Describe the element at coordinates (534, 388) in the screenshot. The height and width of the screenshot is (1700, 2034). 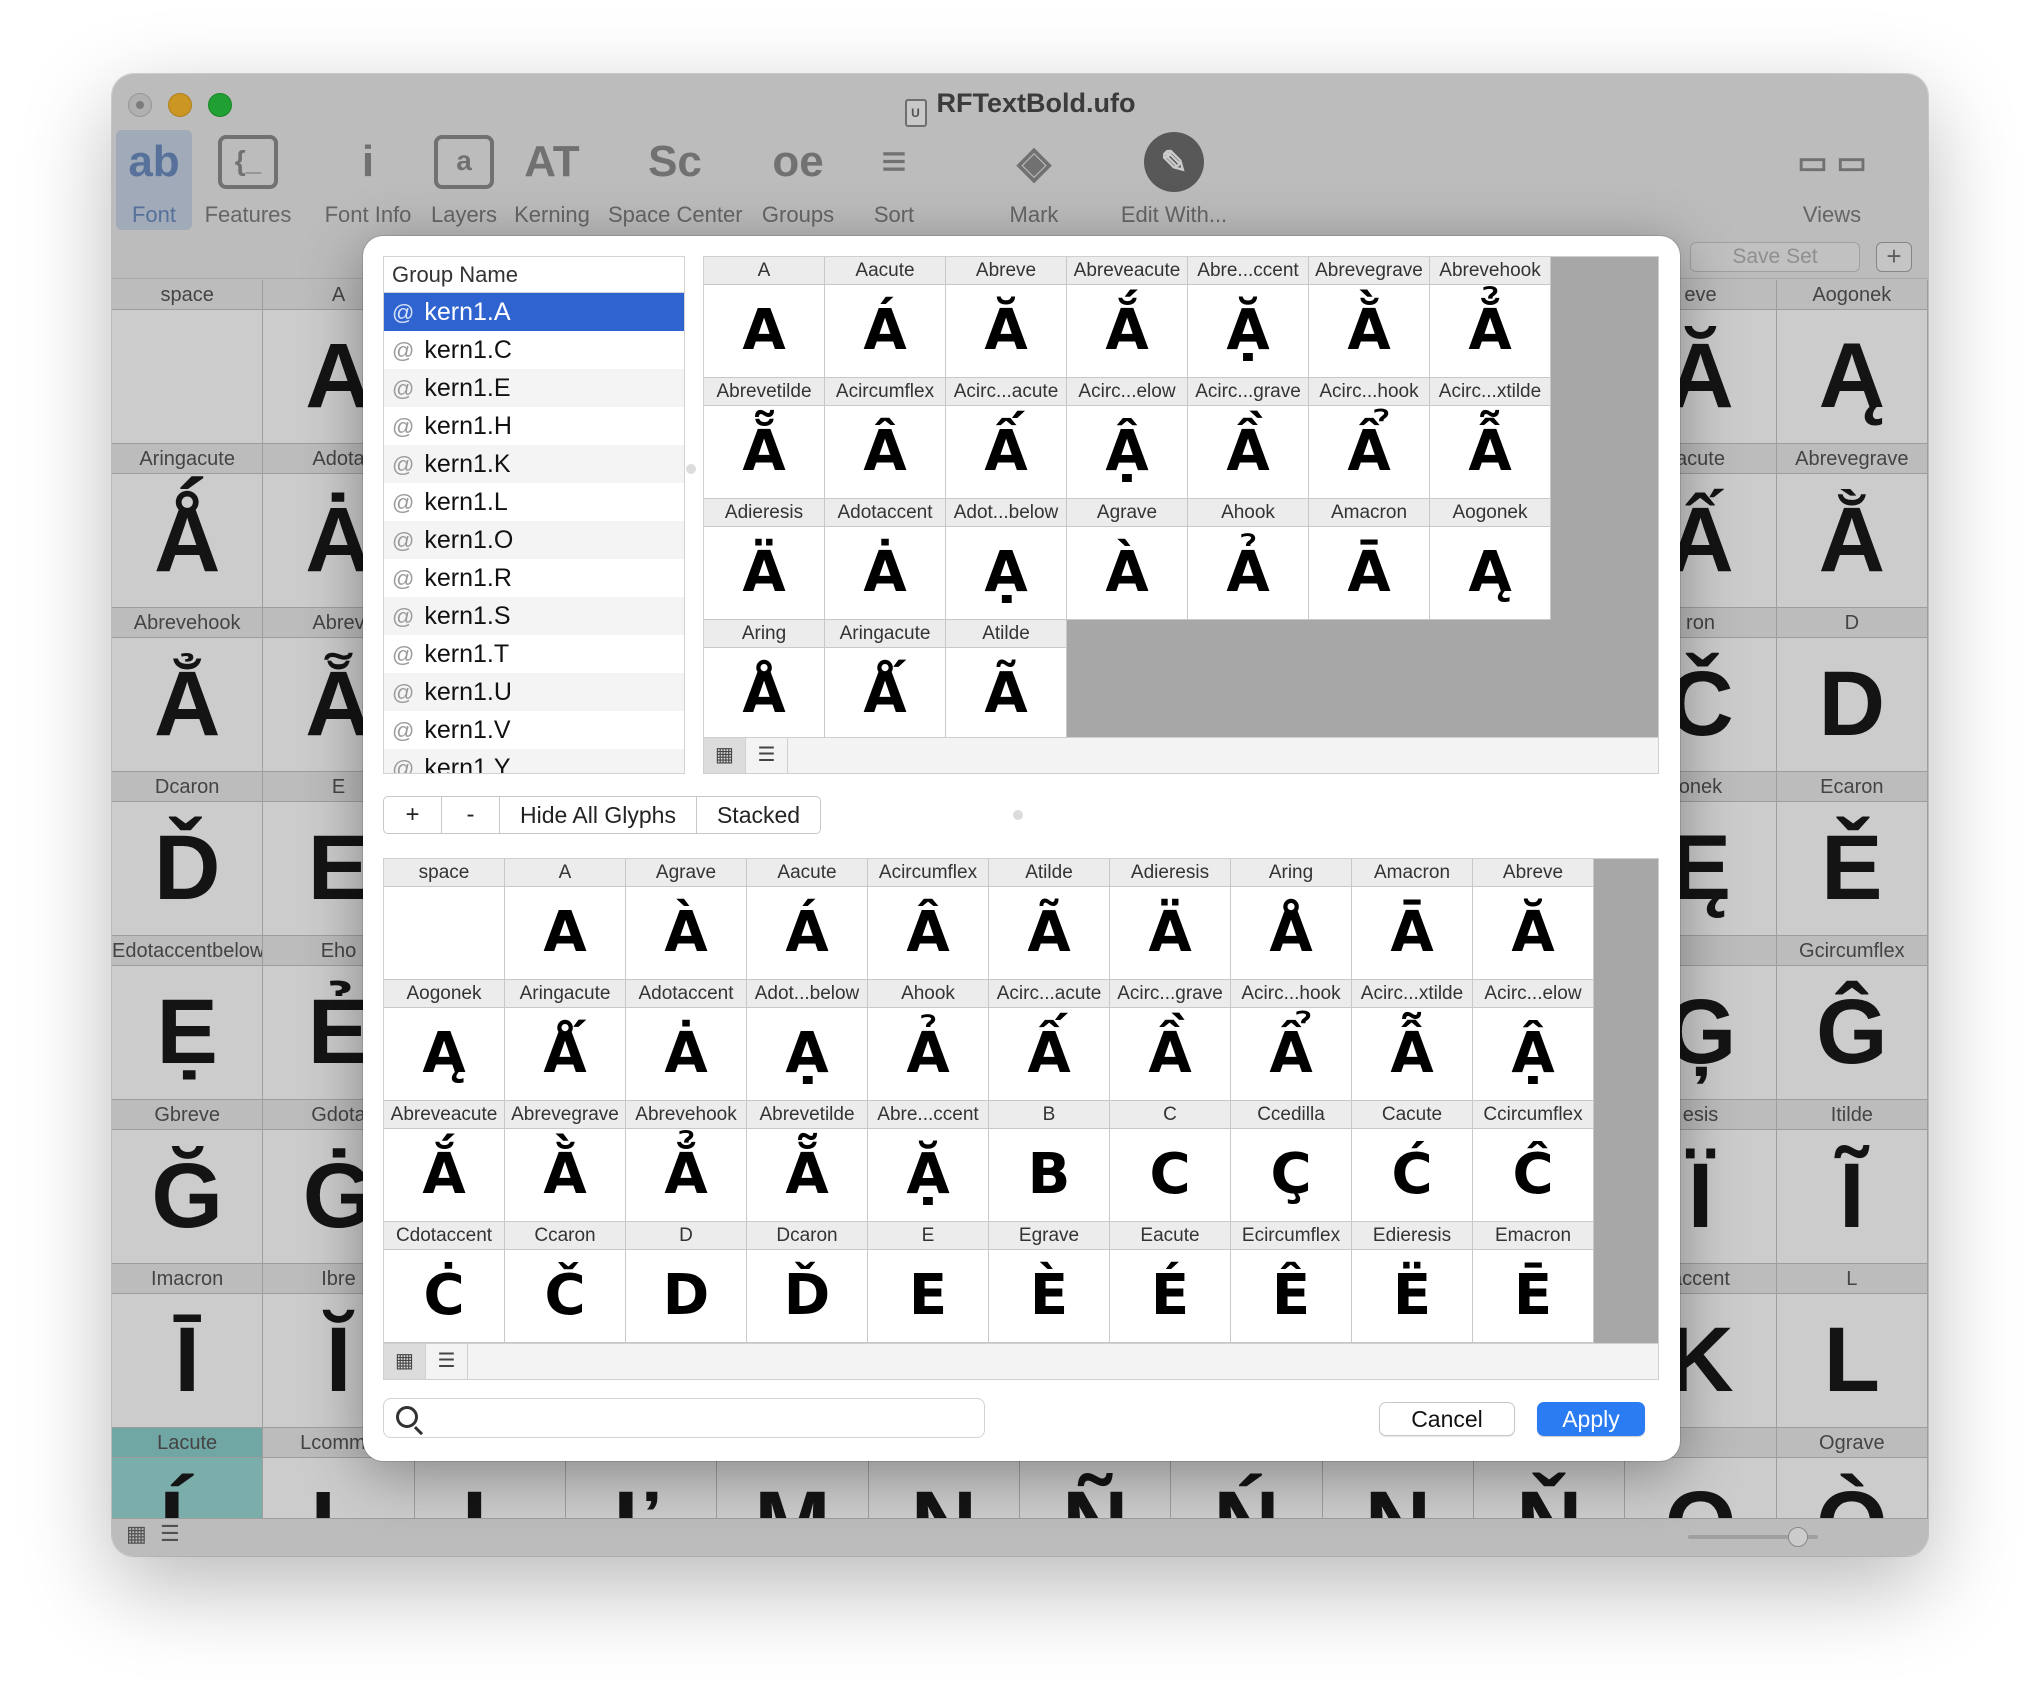
I see `group-row-kern1-e: @ kern1.E` at that location.